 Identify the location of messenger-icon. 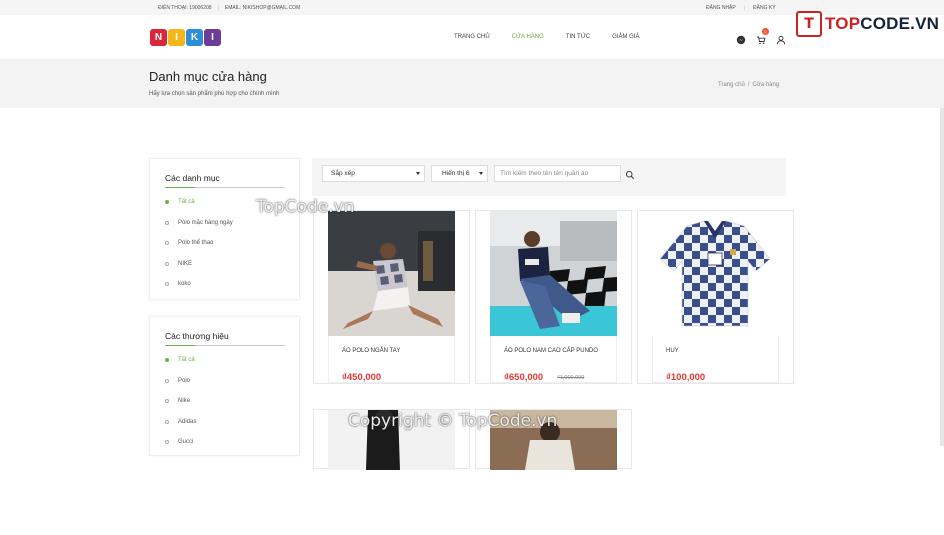
(741, 38).